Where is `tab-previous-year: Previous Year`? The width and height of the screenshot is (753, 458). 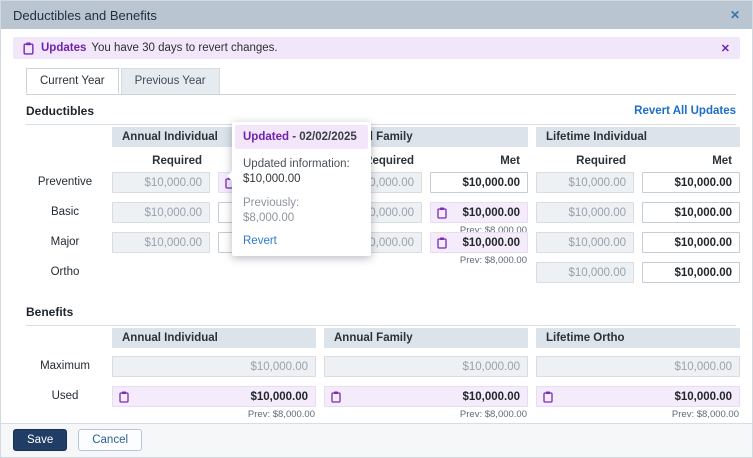 tab-previous-year: Previous Year is located at coordinates (170, 81).